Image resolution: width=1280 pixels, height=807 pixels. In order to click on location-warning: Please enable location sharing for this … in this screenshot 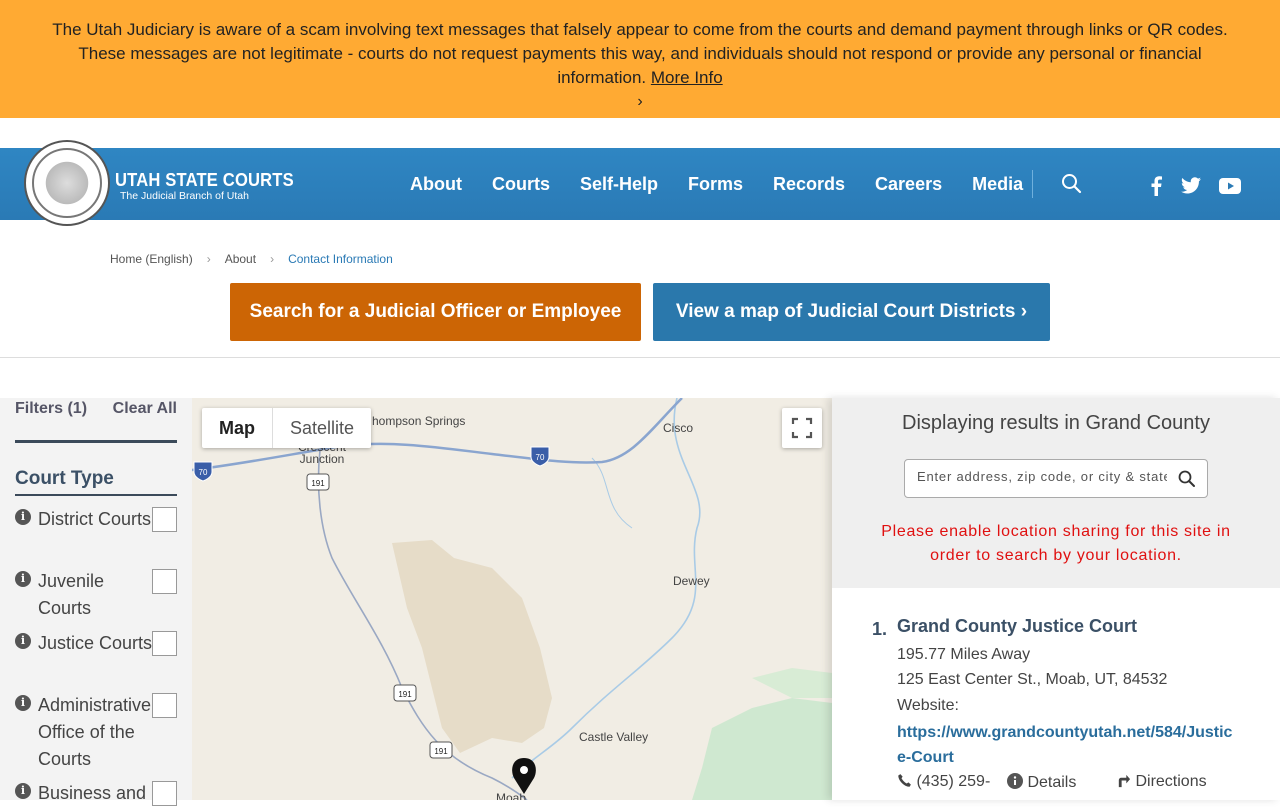, I will do `click(1056, 543)`.